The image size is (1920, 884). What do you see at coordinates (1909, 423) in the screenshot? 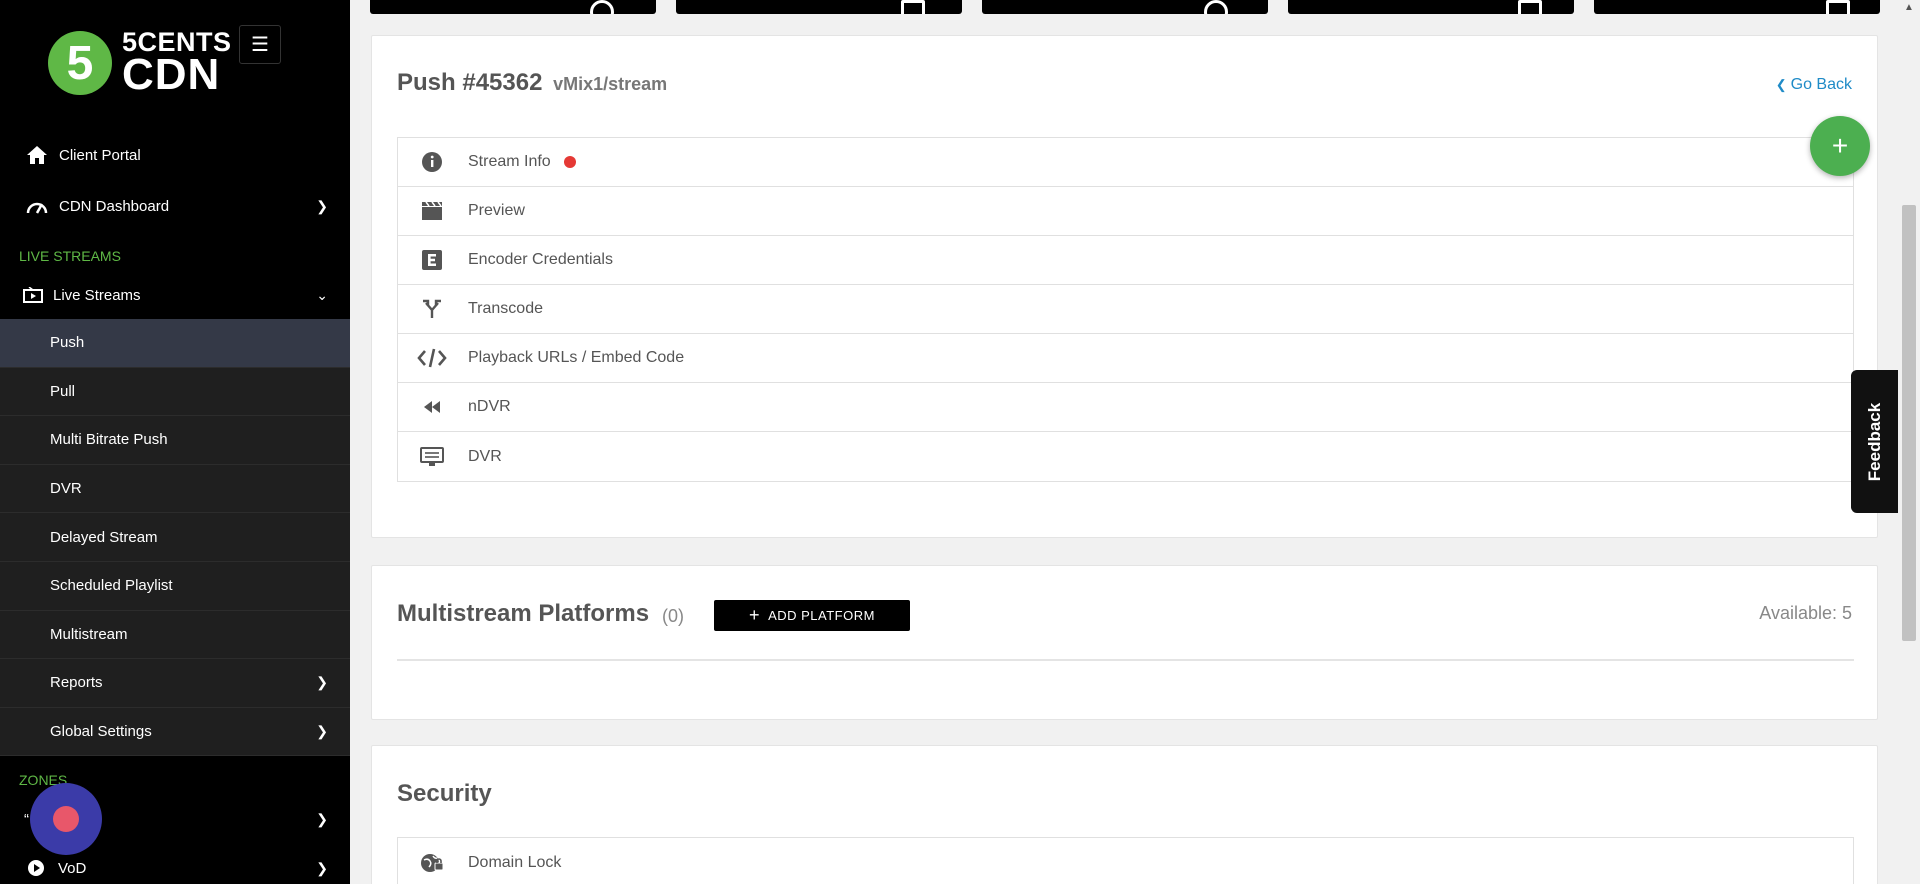
I see `scrollbar-thumb` at bounding box center [1909, 423].